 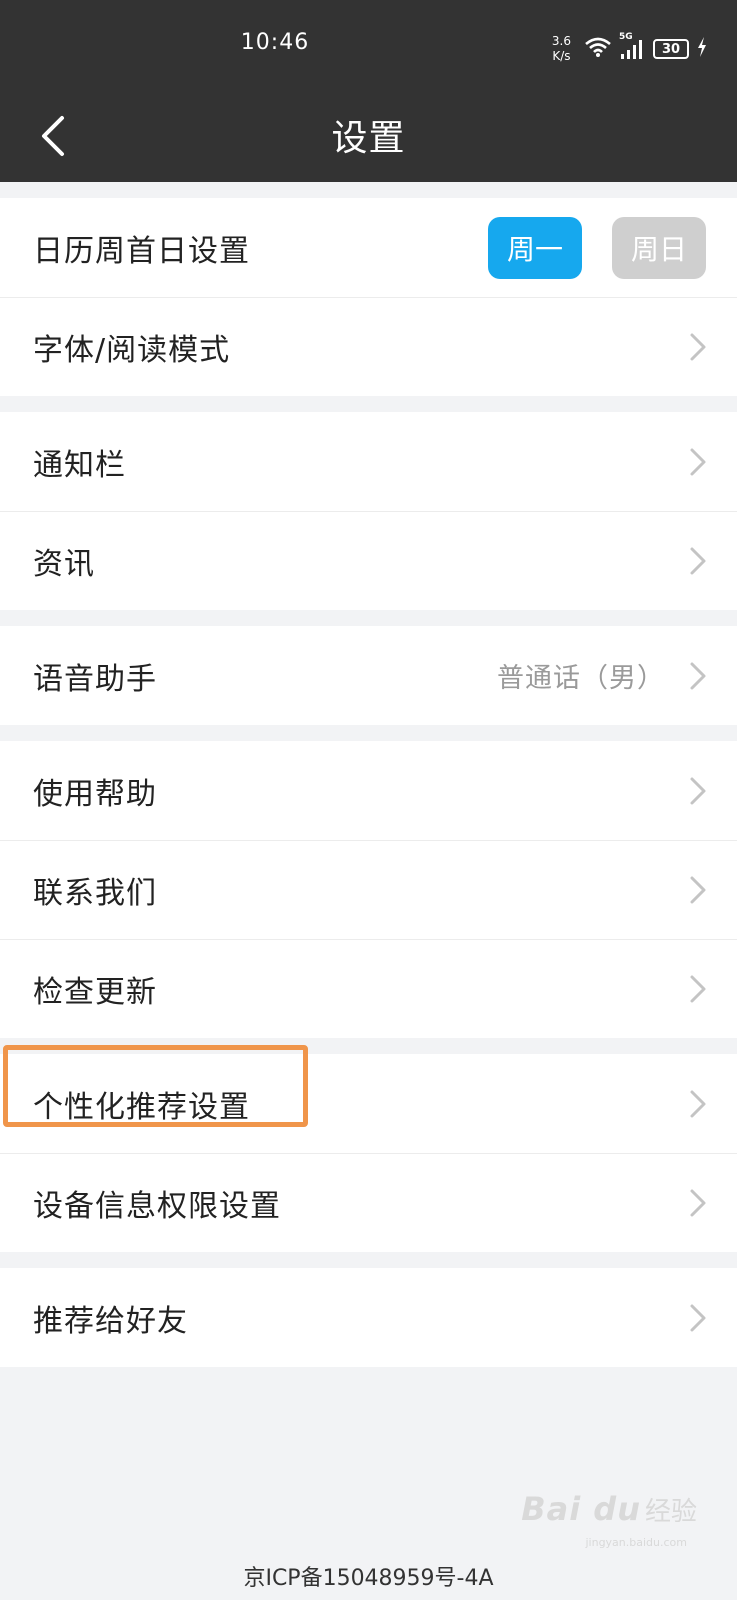 I want to click on recommend-friend-row: 推荐给好友, so click(x=368, y=1317).